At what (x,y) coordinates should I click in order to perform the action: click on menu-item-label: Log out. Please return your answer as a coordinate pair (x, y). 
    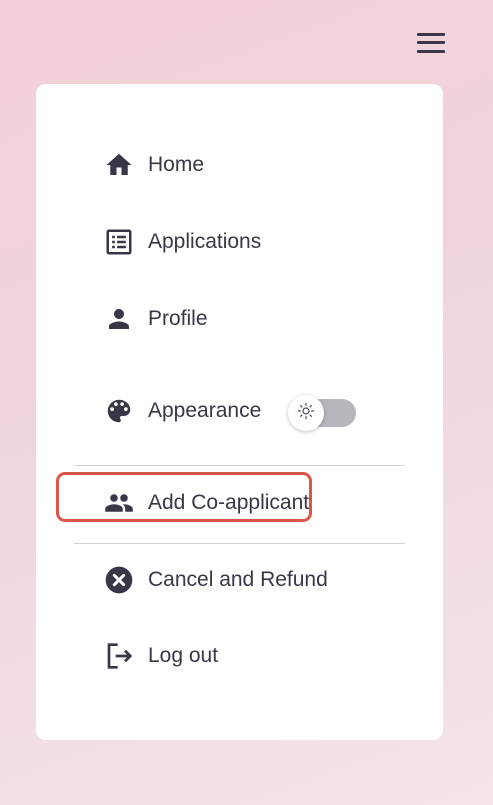
    Looking at the image, I should click on (183, 655).